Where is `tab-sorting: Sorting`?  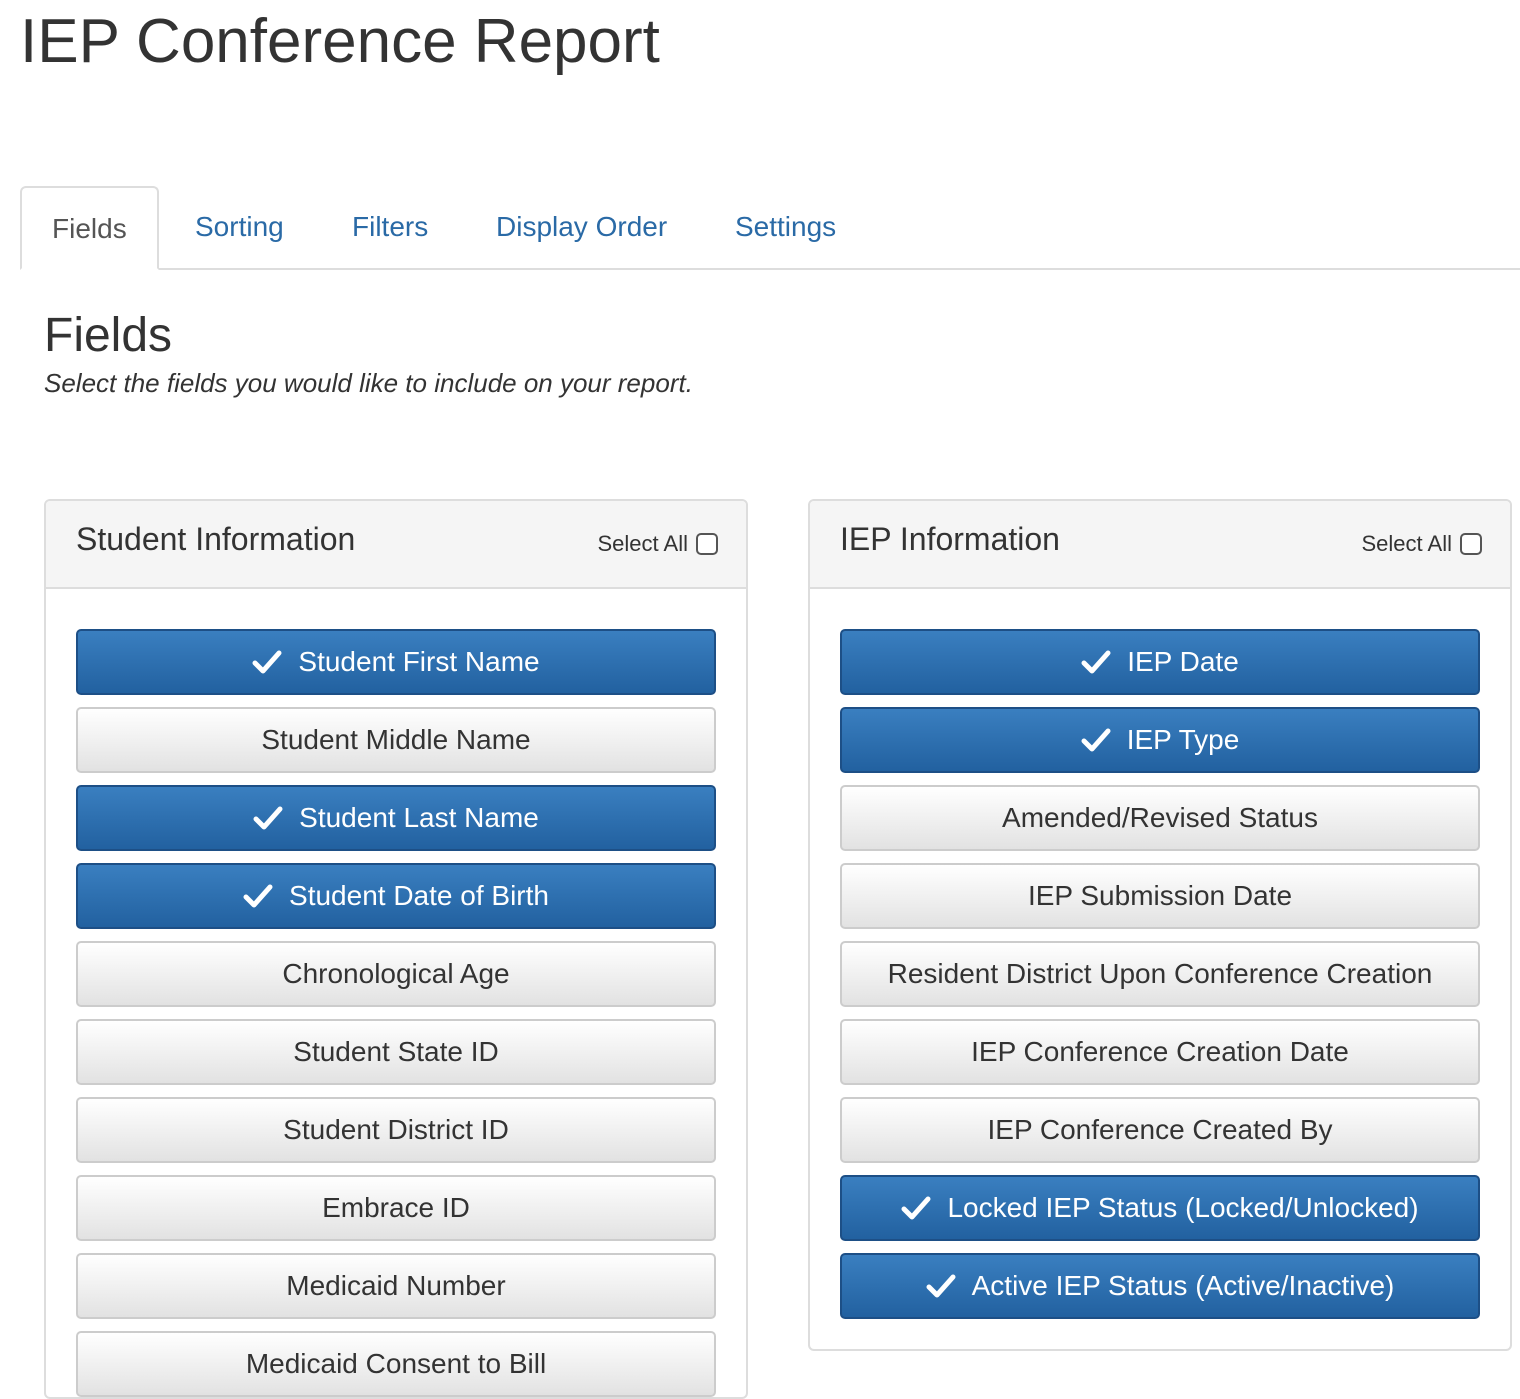 tab-sorting: Sorting is located at coordinates (239, 228).